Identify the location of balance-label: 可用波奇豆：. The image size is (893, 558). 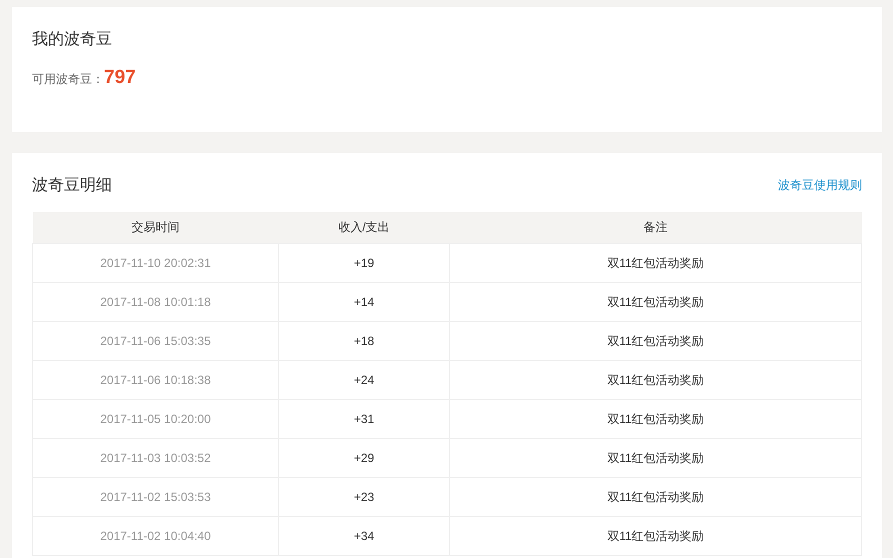
(68, 79).